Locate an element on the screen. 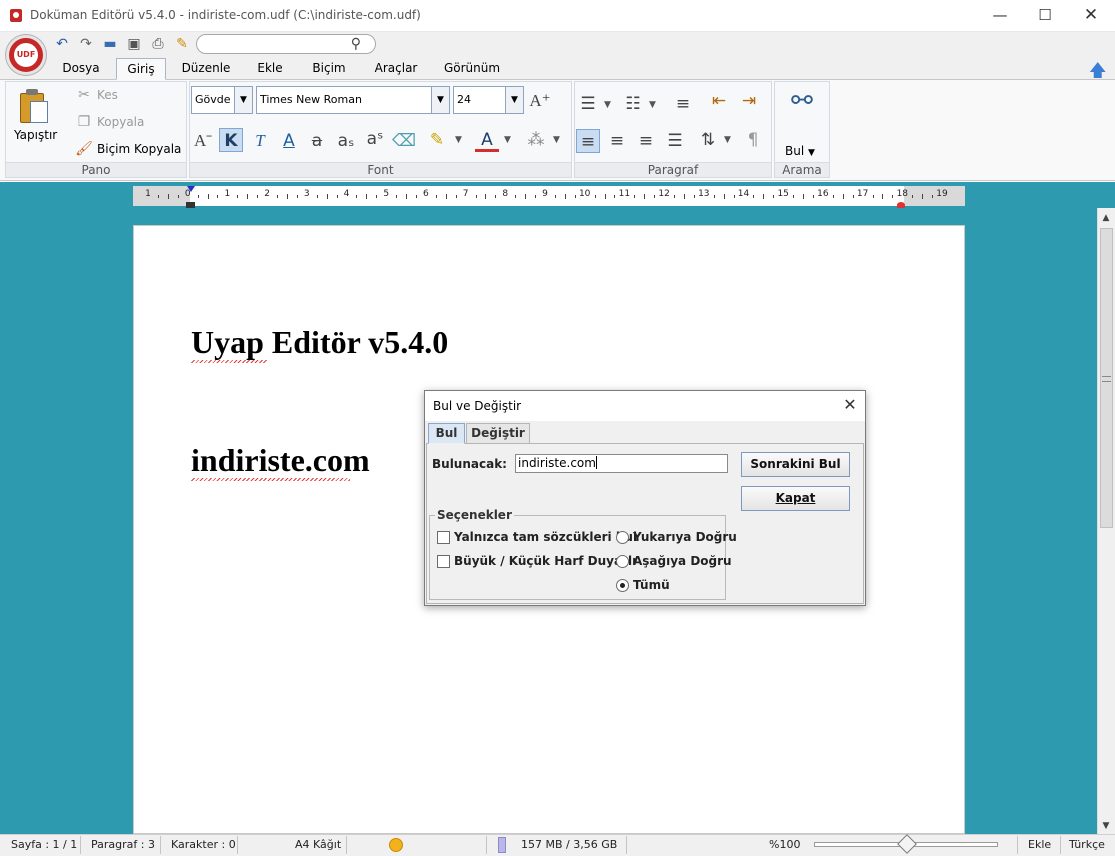 This screenshot has width=1115, height=856. ruler-number: 3 is located at coordinates (306, 194).